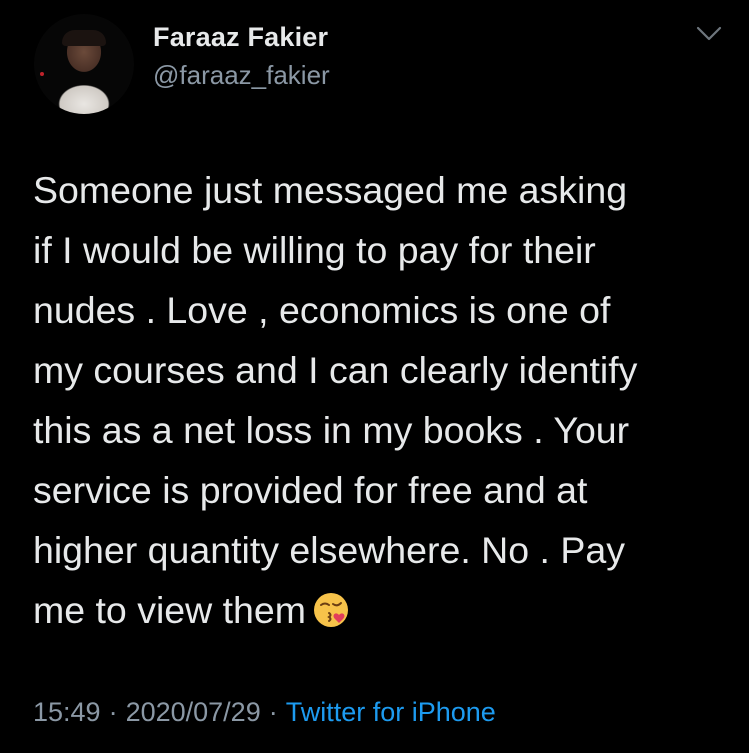  Describe the element at coordinates (264, 712) in the screenshot. I see `tweet-meta: 15:49 · 2020/07/29 · Twitter for iPhone` at that location.